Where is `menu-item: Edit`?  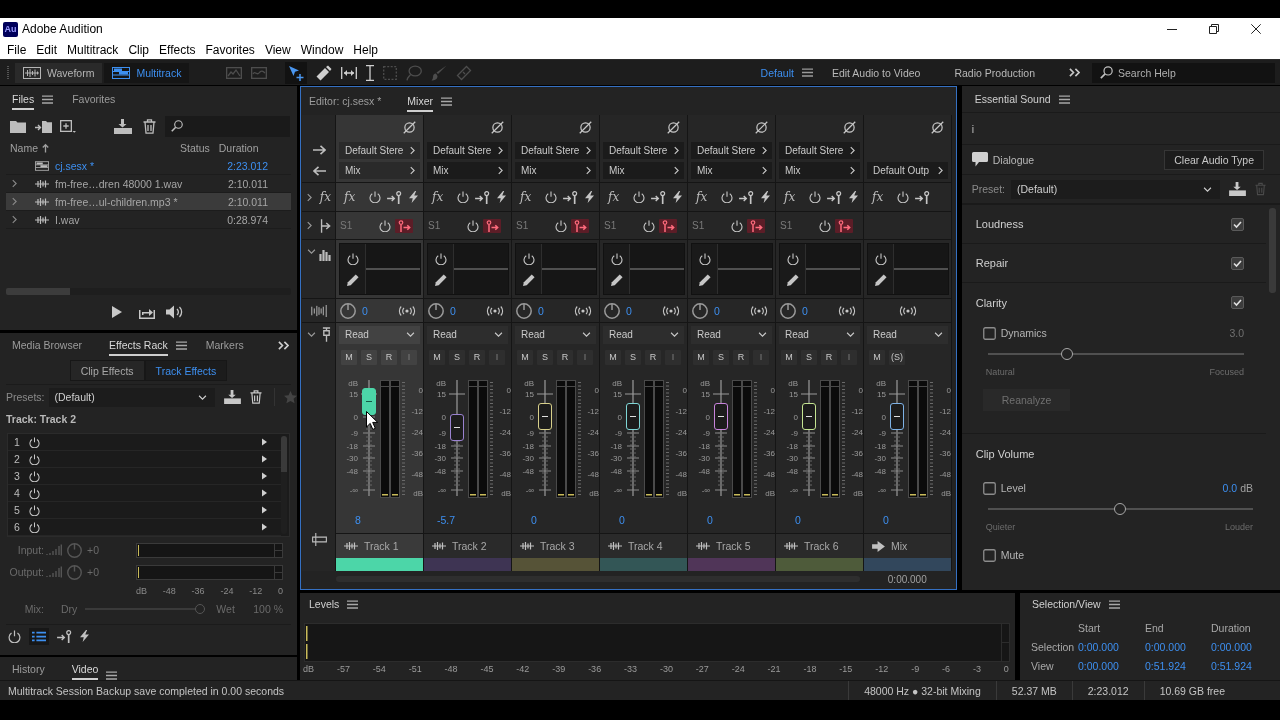
menu-item: Edit is located at coordinates (47, 49).